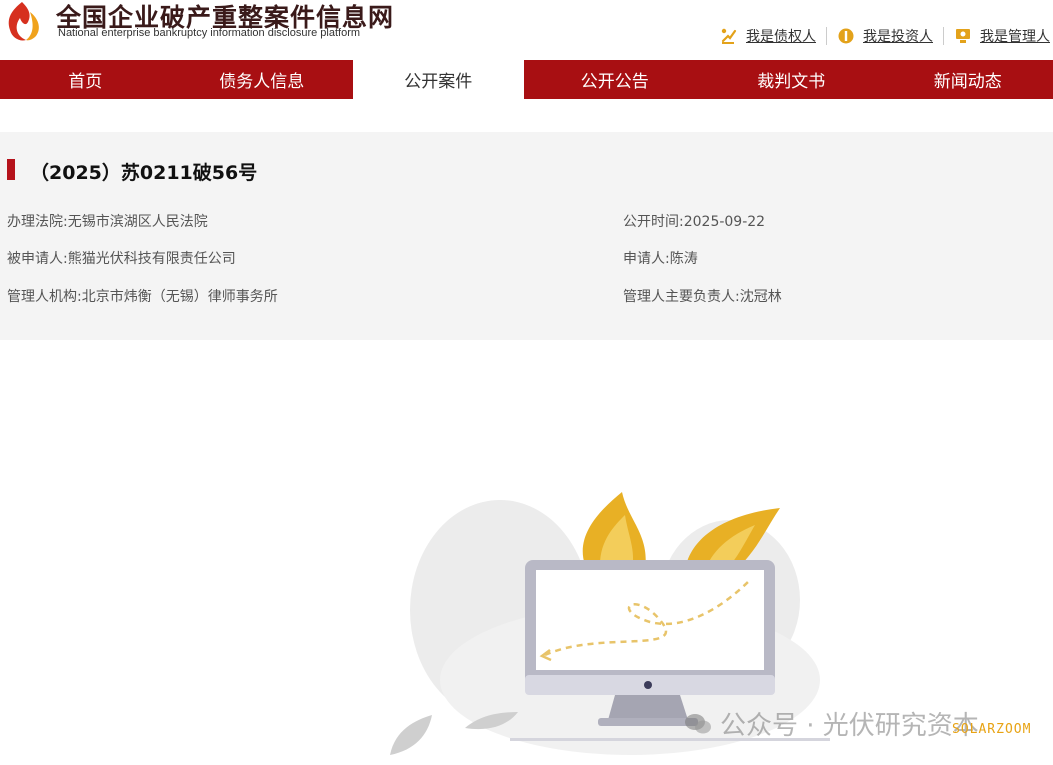 The height and width of the screenshot is (765, 1053). I want to click on publish-date-value: 2025-09-22, so click(724, 222).